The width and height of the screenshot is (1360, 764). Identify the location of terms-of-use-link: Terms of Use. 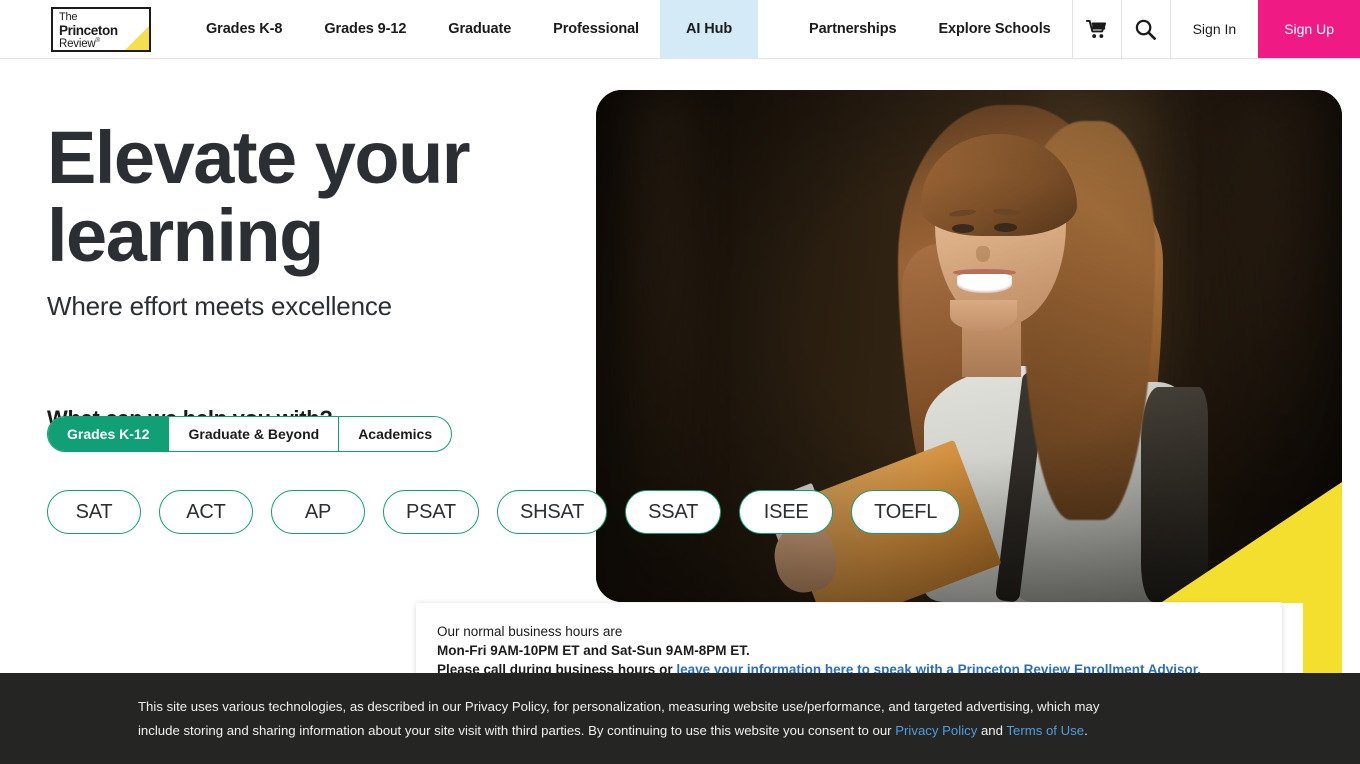
(1045, 730).